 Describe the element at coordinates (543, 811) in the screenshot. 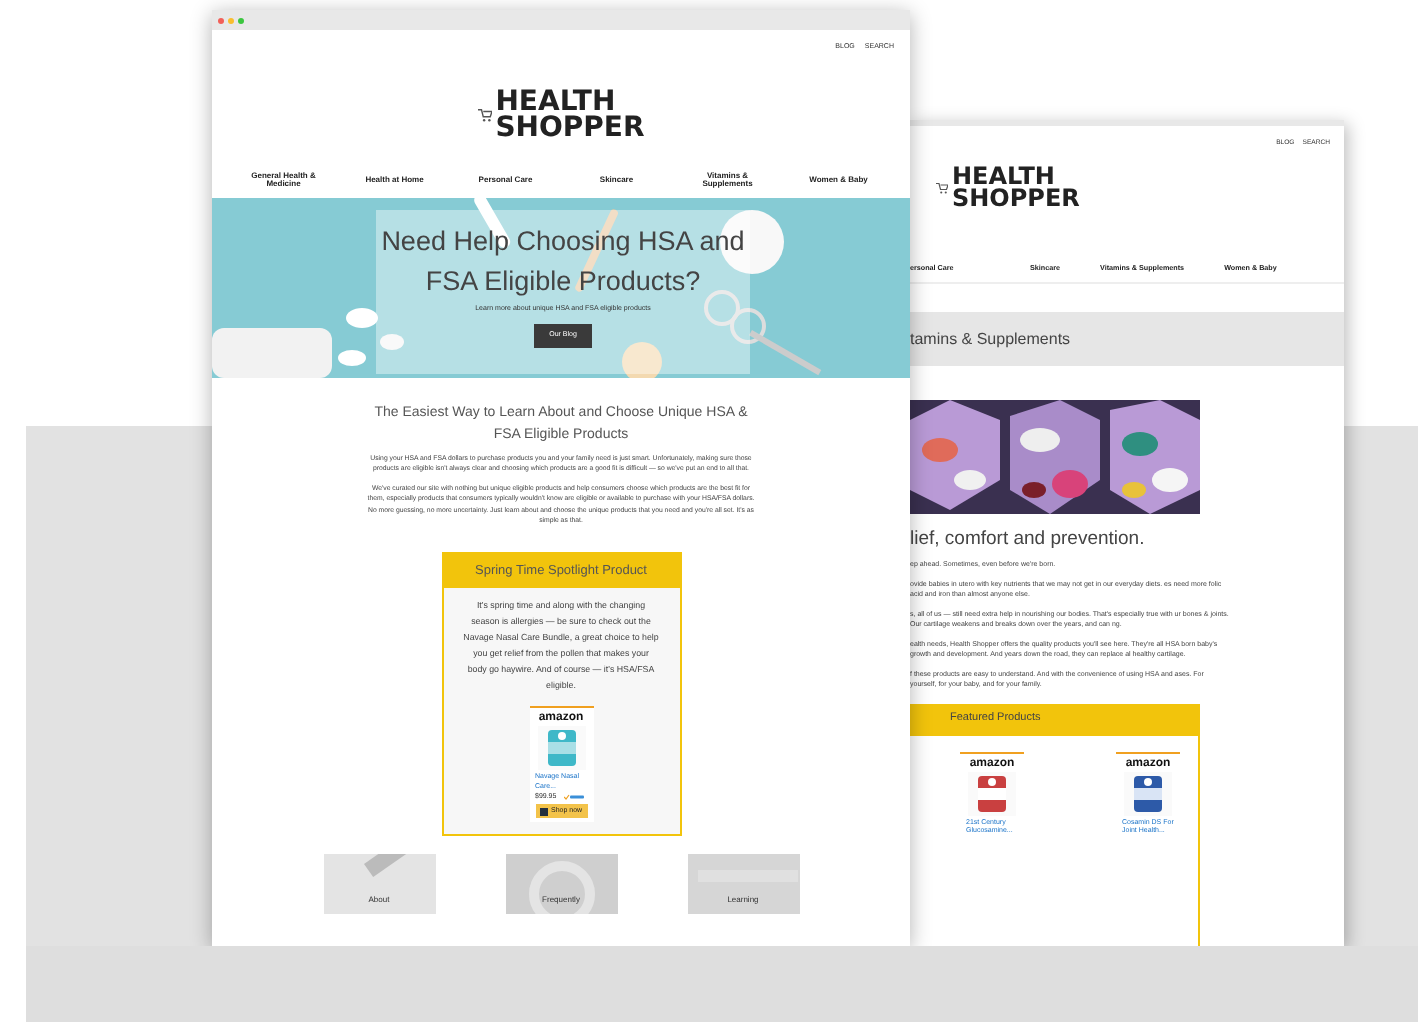

I see `bag-icon` at that location.